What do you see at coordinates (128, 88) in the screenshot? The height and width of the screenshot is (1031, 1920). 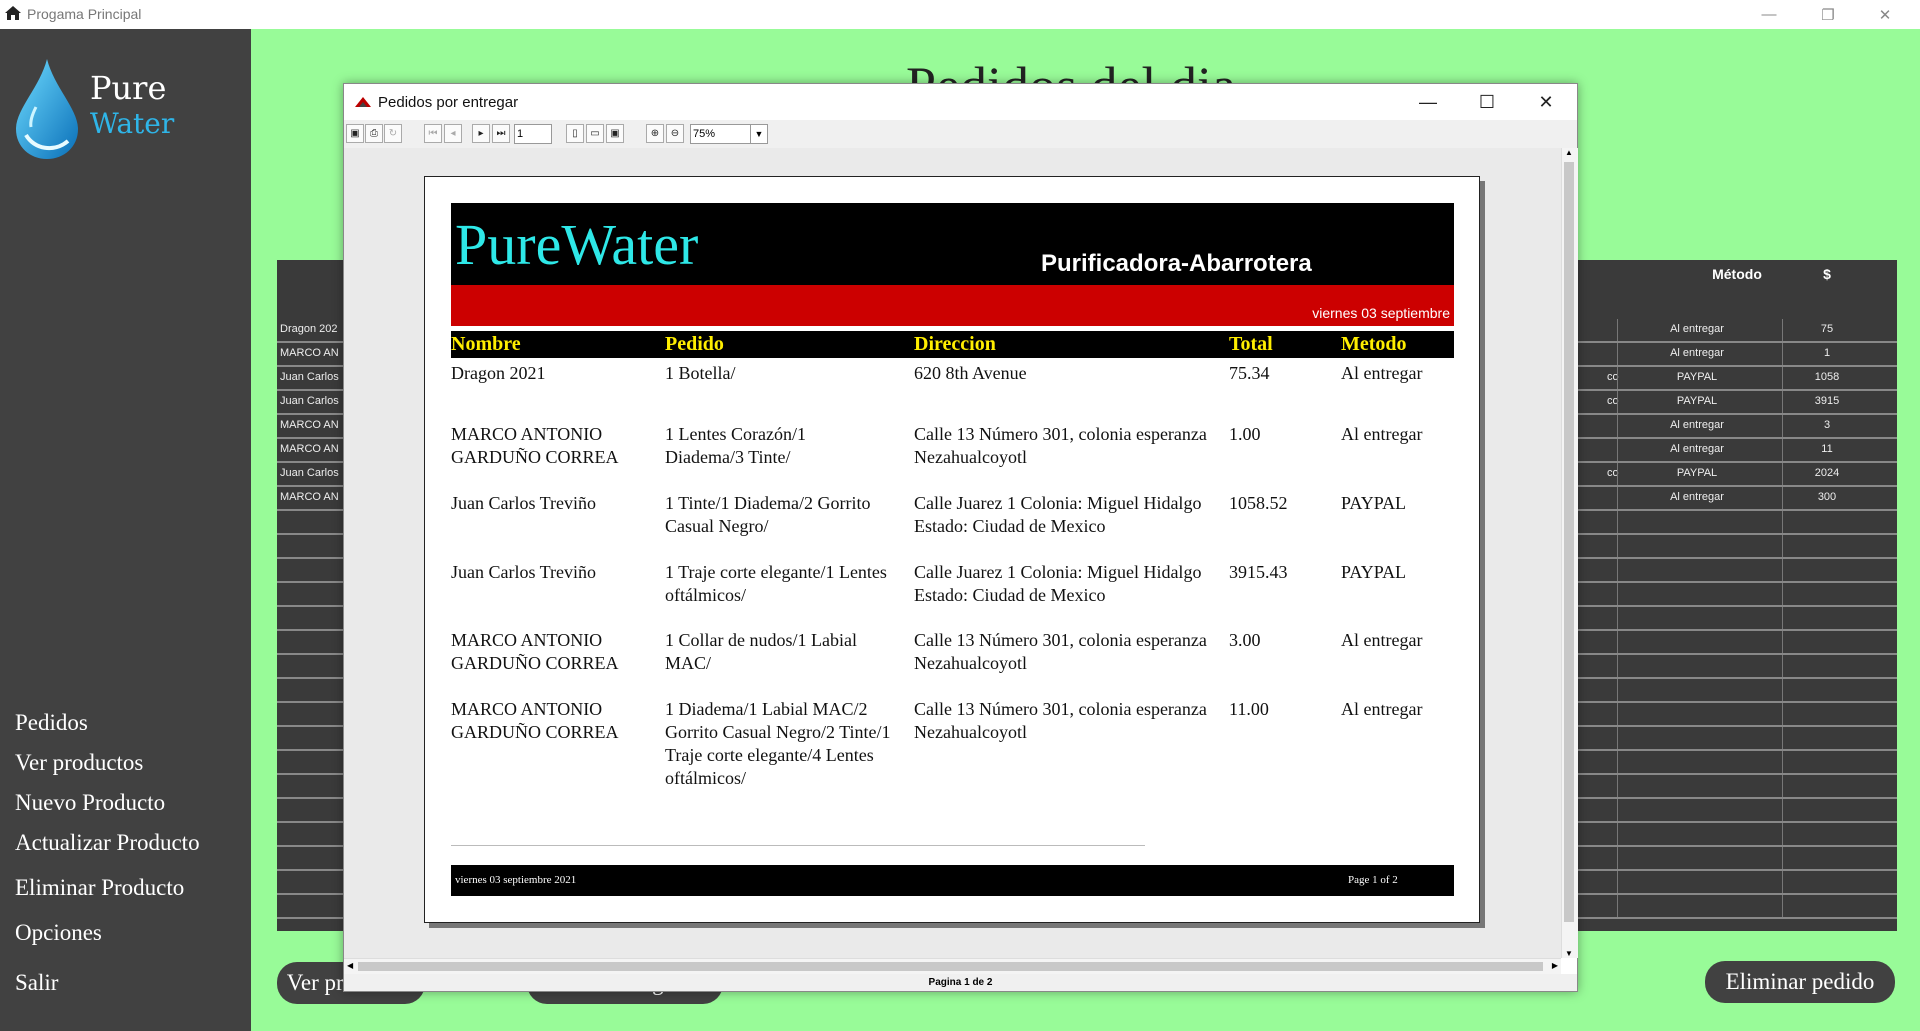 I see `logo-pure-text: Pure` at bounding box center [128, 88].